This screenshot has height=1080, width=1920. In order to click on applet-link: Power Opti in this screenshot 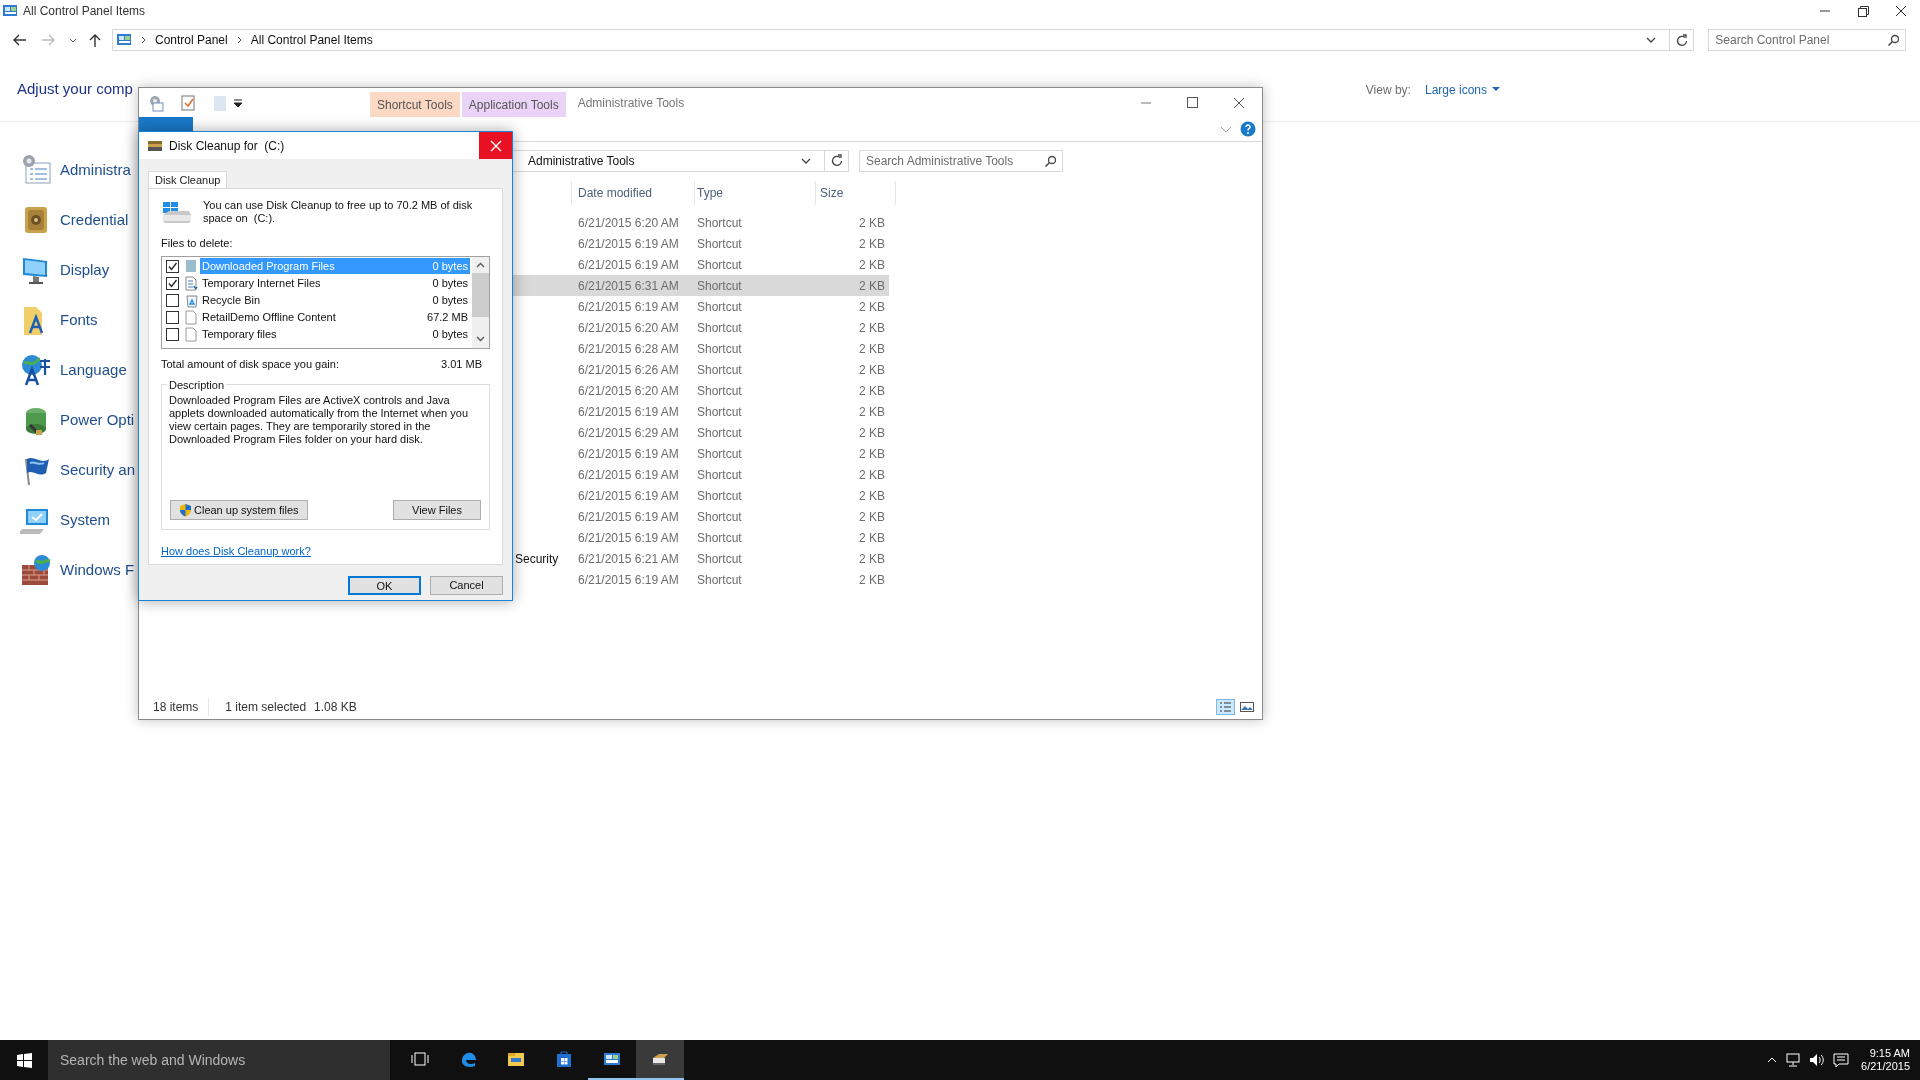, I will do `click(97, 420)`.